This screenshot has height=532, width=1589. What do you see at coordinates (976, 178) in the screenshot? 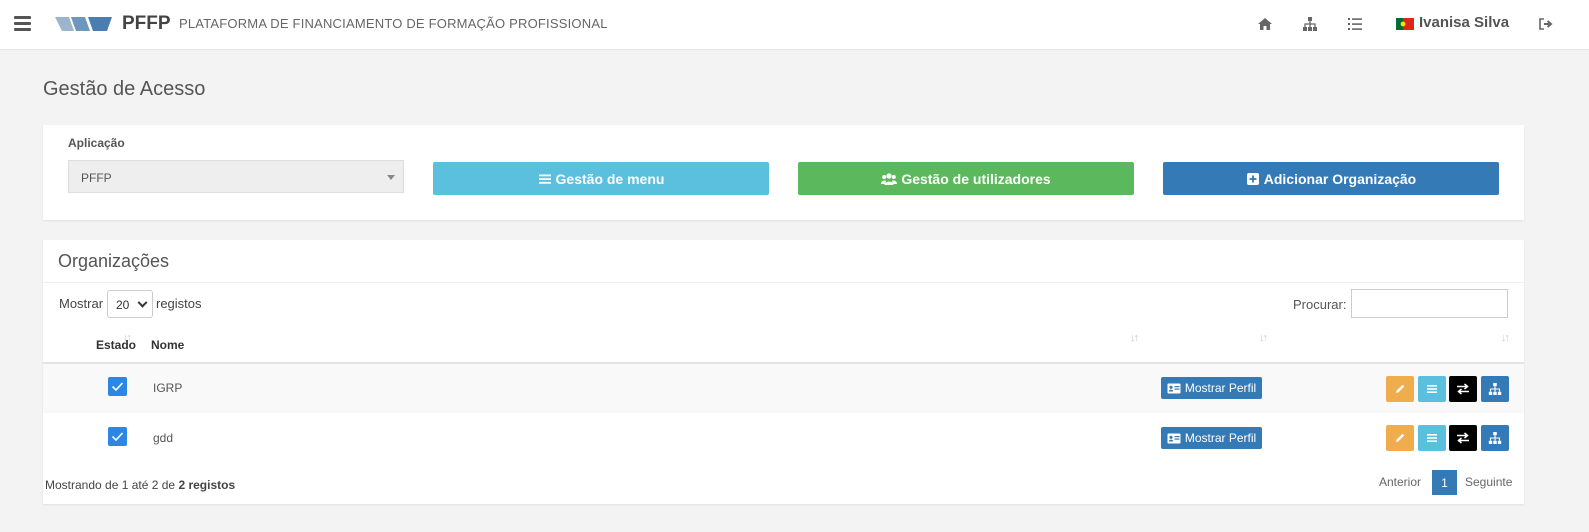
I see `users-management-label: Gestão de utilizadores` at bounding box center [976, 178].